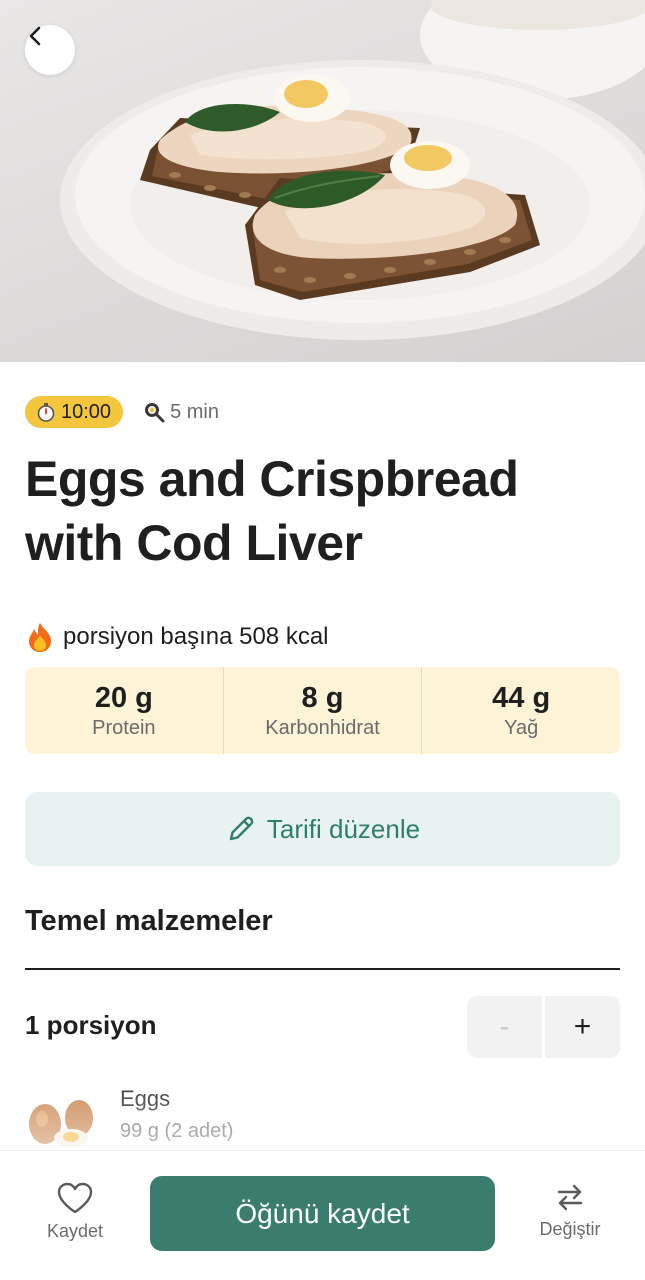 This screenshot has height=1280, width=645. What do you see at coordinates (570, 1197) in the screenshot?
I see `swap-arrows-icon` at bounding box center [570, 1197].